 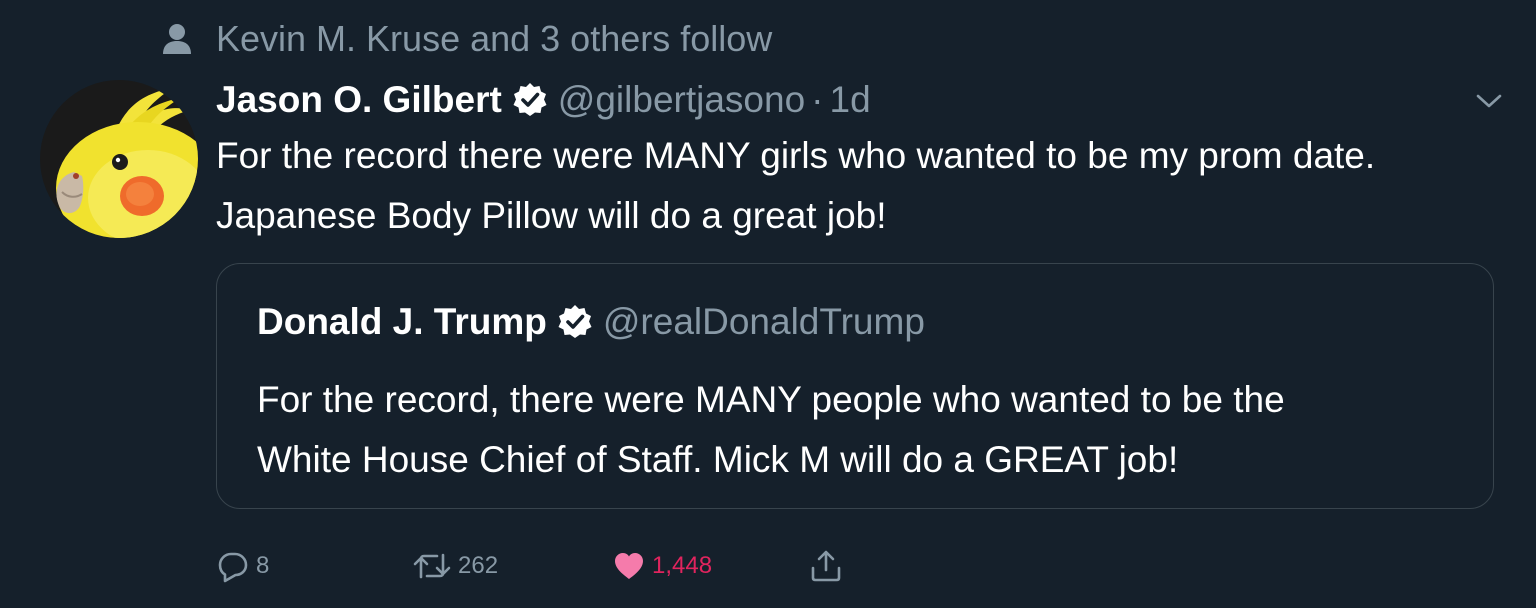 I want to click on social-context: Kevin M. Kruse and 3 others follow, so click(x=466, y=39).